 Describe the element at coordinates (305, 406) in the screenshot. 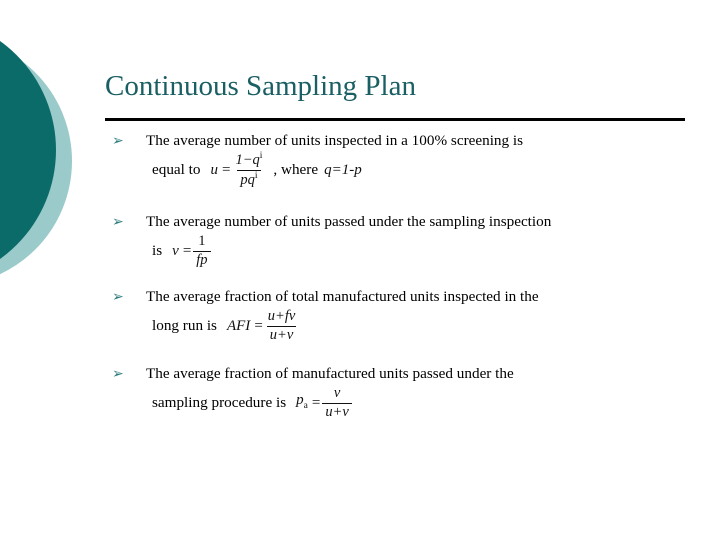

I see `lhs-subscript: a` at that location.